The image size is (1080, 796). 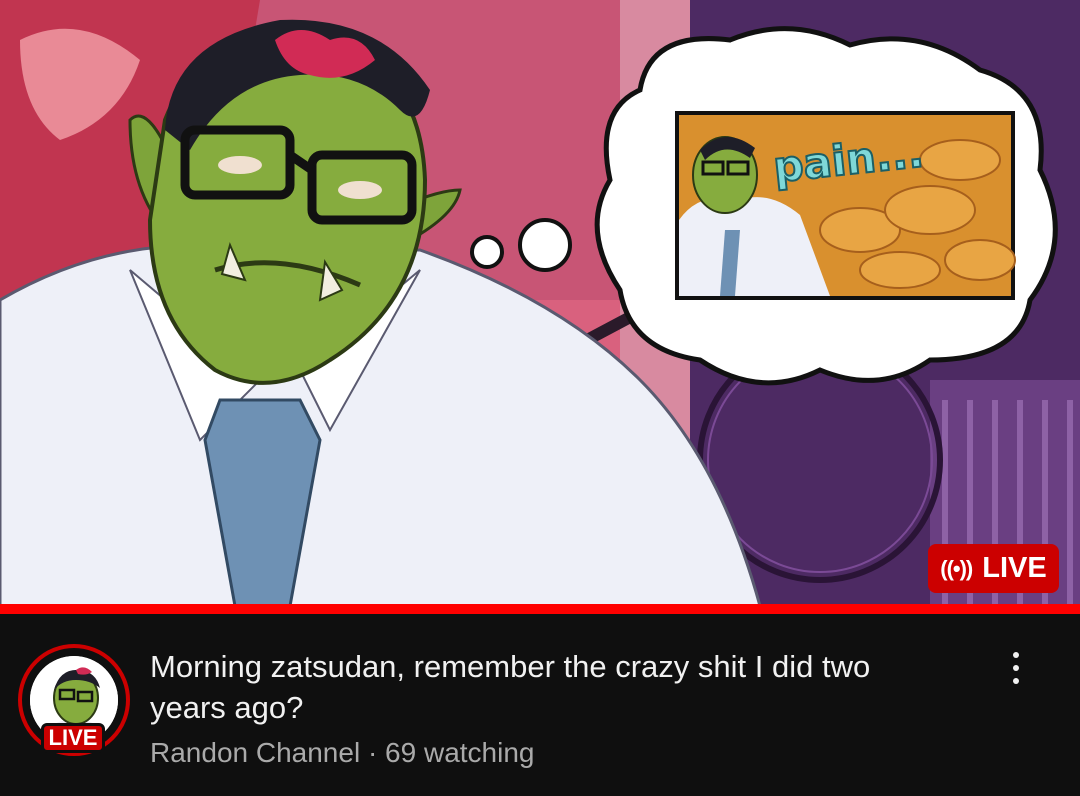 What do you see at coordinates (73, 738) in the screenshot?
I see `avatar-live-badge: LIVE` at bounding box center [73, 738].